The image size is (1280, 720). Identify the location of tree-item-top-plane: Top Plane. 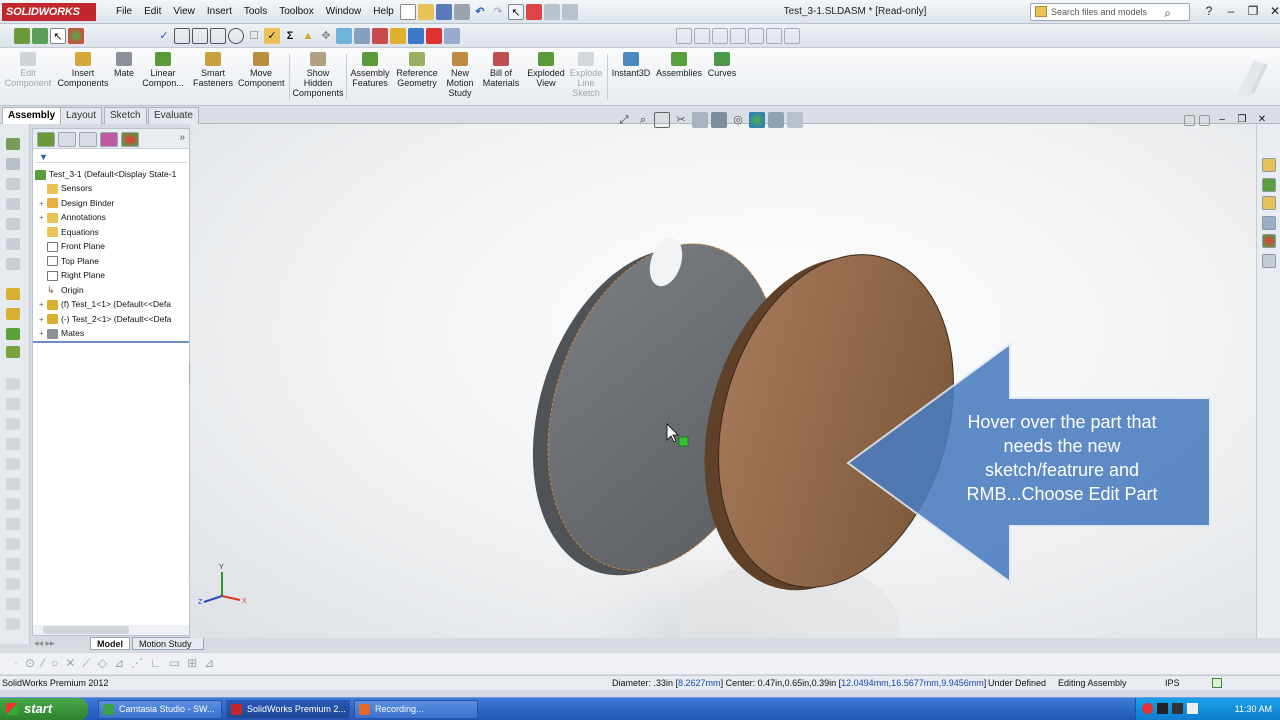
(69, 261).